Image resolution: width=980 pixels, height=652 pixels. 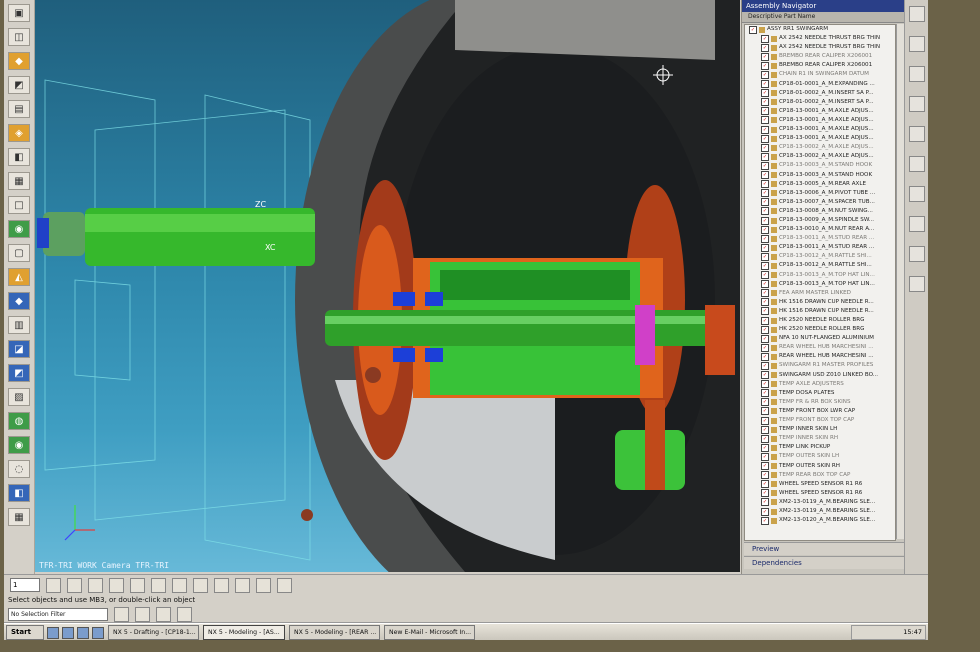 What do you see at coordinates (820, 456) in the screenshot?
I see `tree-row: ✓ TEMP OUTER SKIN LH` at bounding box center [820, 456].